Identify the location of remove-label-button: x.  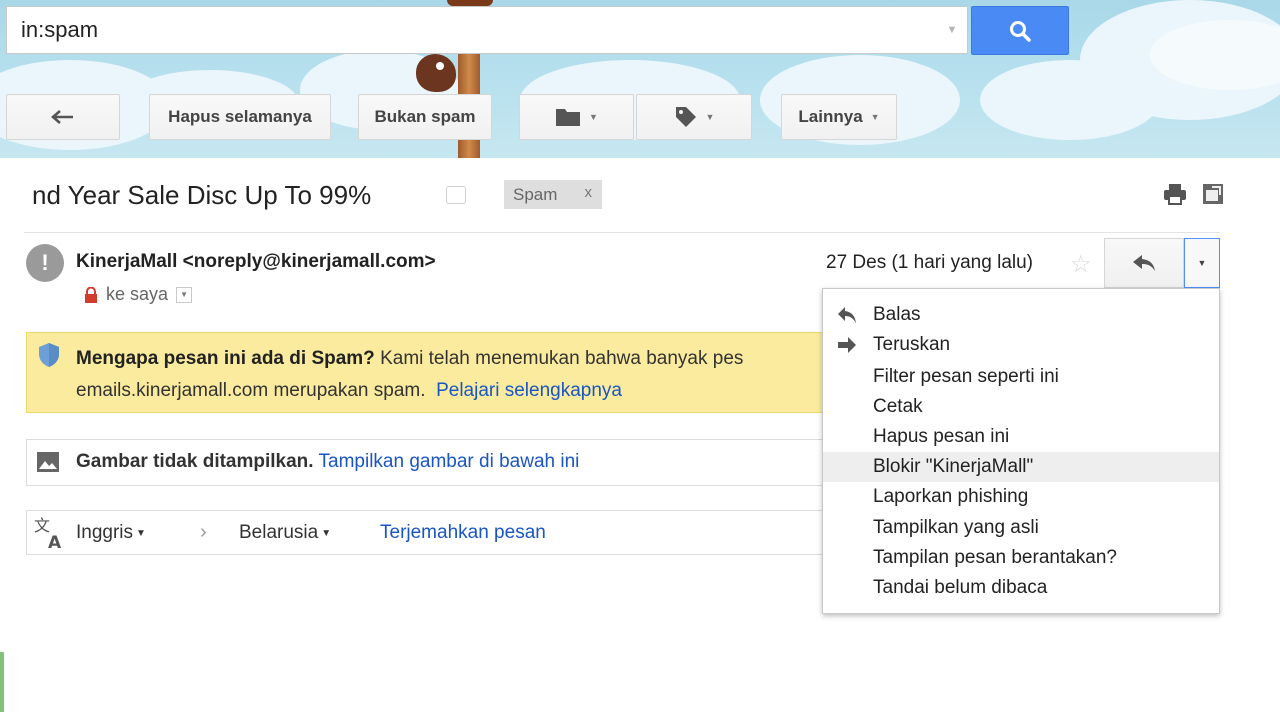
(589, 192).